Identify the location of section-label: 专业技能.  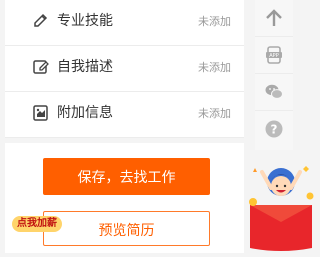
(85, 21).